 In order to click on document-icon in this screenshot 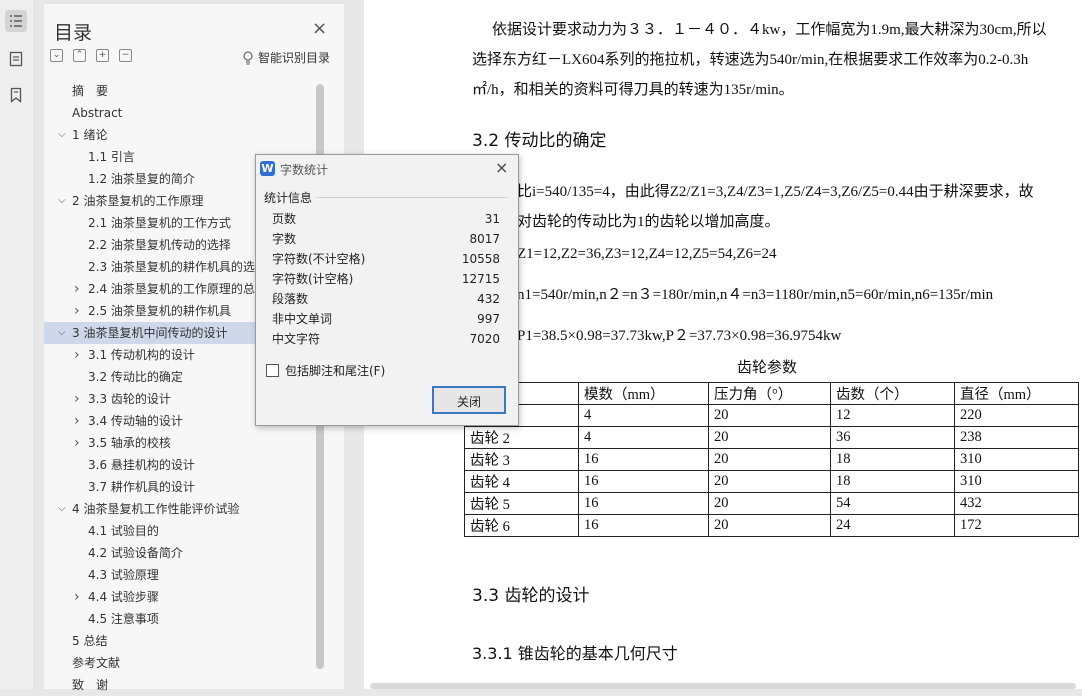, I will do `click(16, 59)`.